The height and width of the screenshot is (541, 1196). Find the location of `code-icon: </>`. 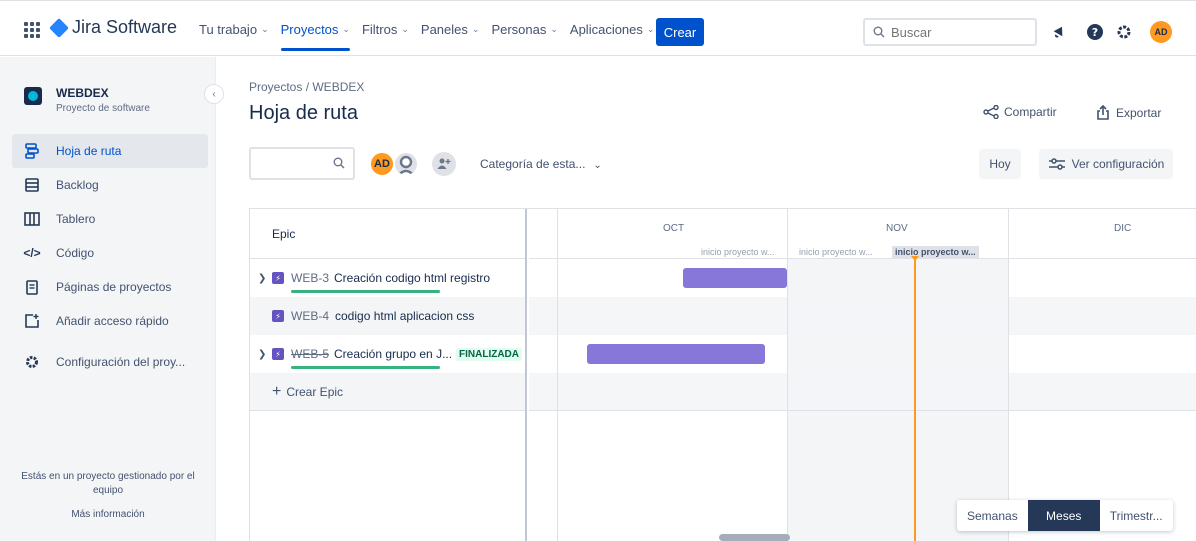

code-icon: </> is located at coordinates (32, 253).